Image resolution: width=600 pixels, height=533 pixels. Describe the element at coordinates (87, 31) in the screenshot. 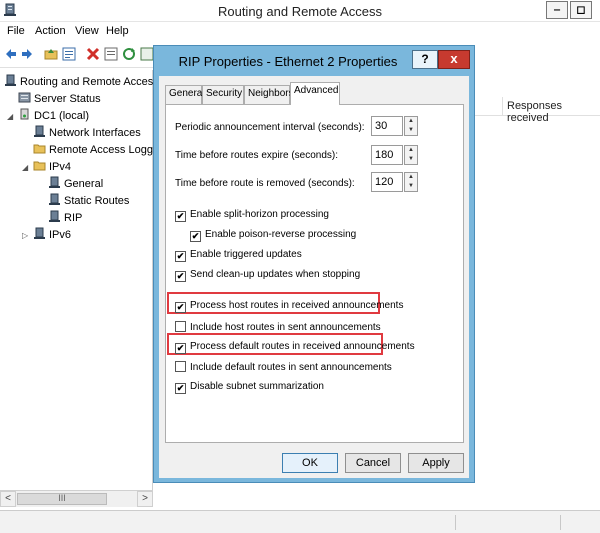

I see `menu-view: View` at that location.